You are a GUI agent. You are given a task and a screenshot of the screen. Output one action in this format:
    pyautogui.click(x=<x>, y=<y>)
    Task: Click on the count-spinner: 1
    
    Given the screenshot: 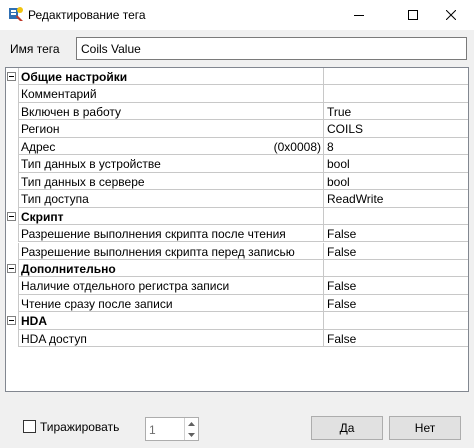 What is the action you would take?
    pyautogui.click(x=172, y=429)
    